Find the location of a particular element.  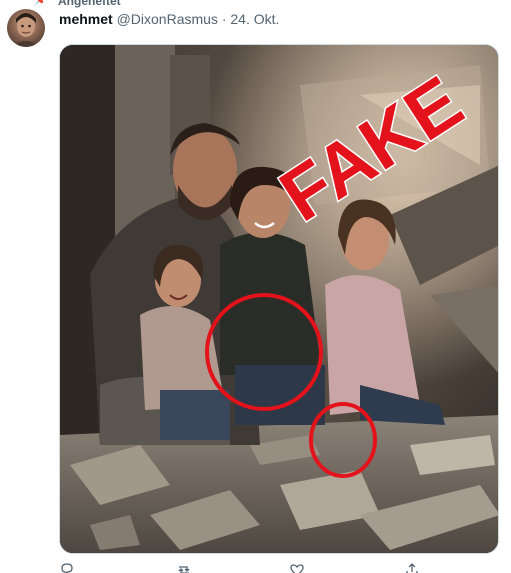

pin-icon: 📌 is located at coordinates (41, 3).